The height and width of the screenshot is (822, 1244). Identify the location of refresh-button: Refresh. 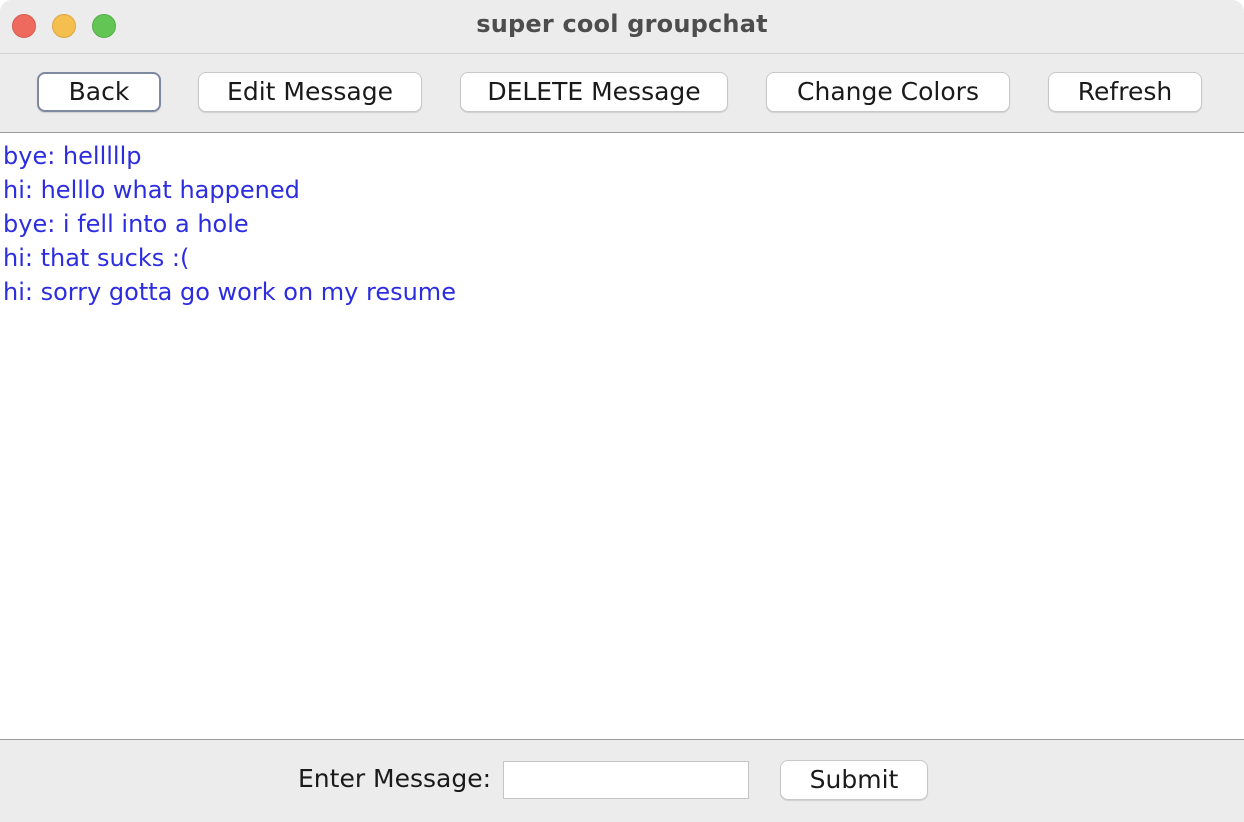
(1125, 92).